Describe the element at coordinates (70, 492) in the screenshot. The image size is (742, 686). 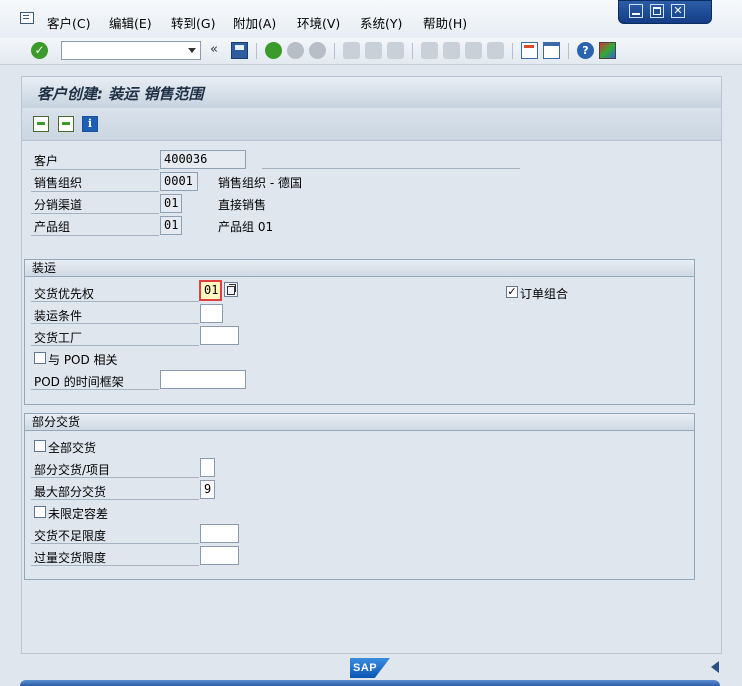
I see `max-partial-label: 最大部分交货` at that location.